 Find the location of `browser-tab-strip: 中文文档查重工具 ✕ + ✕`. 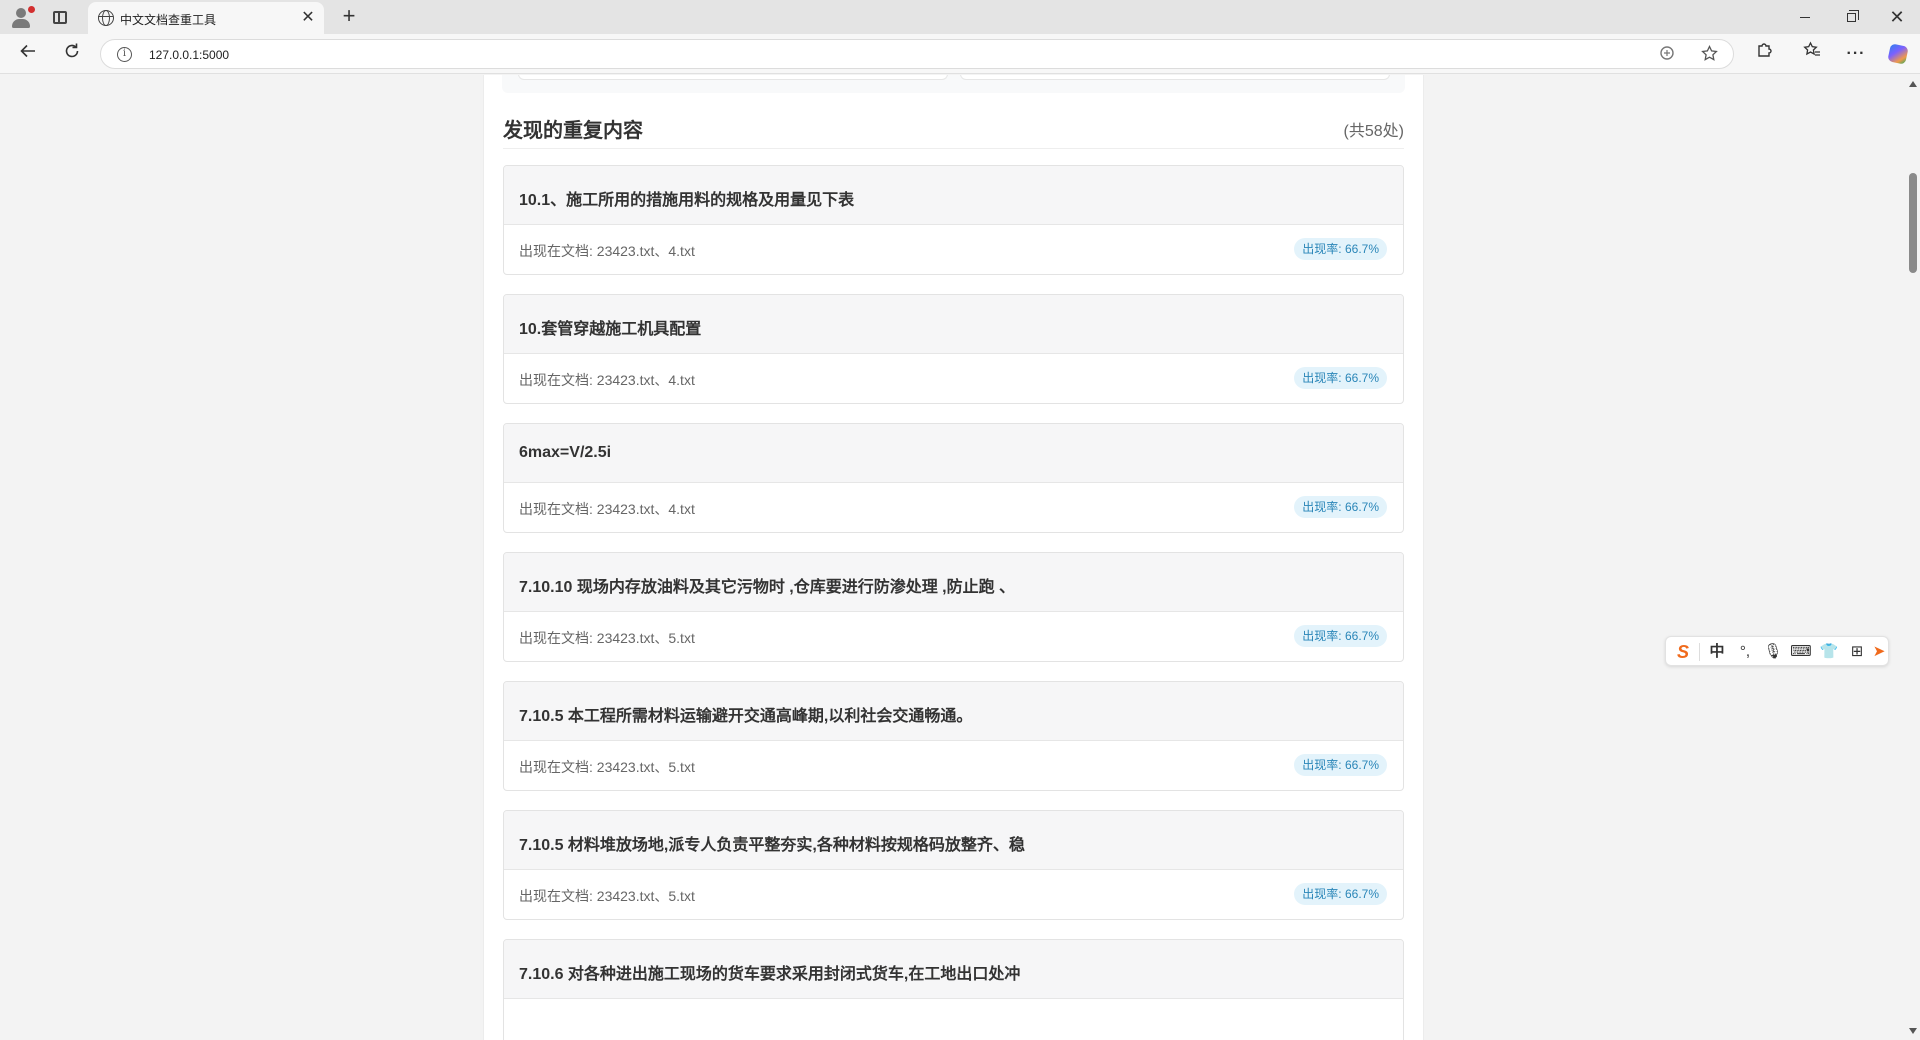

browser-tab-strip: 中文文档查重工具 ✕ + ✕ is located at coordinates (960, 17).